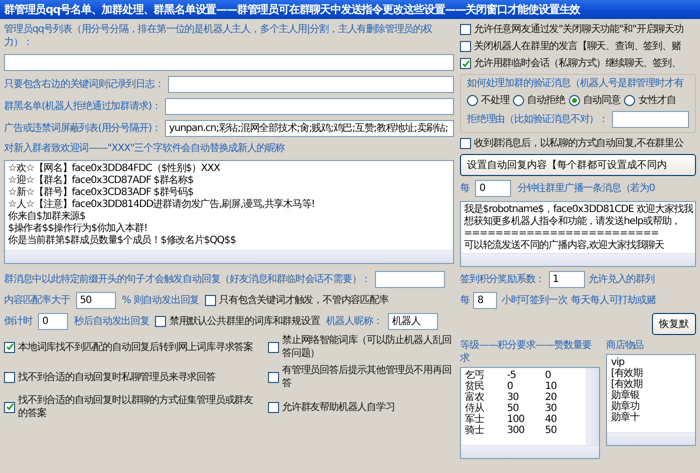 The height and width of the screenshot is (473, 700). What do you see at coordinates (495, 100) in the screenshot?
I see `radio-label: 不处理` at bounding box center [495, 100].